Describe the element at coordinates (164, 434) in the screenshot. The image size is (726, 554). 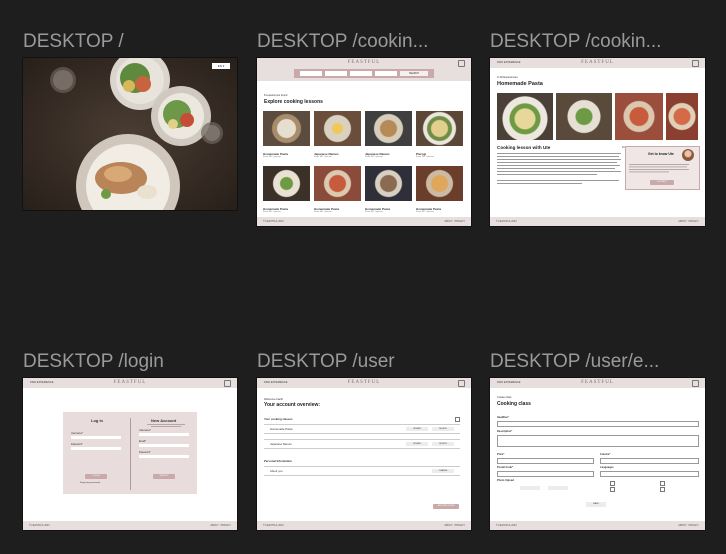
I see `new-username-field` at that location.